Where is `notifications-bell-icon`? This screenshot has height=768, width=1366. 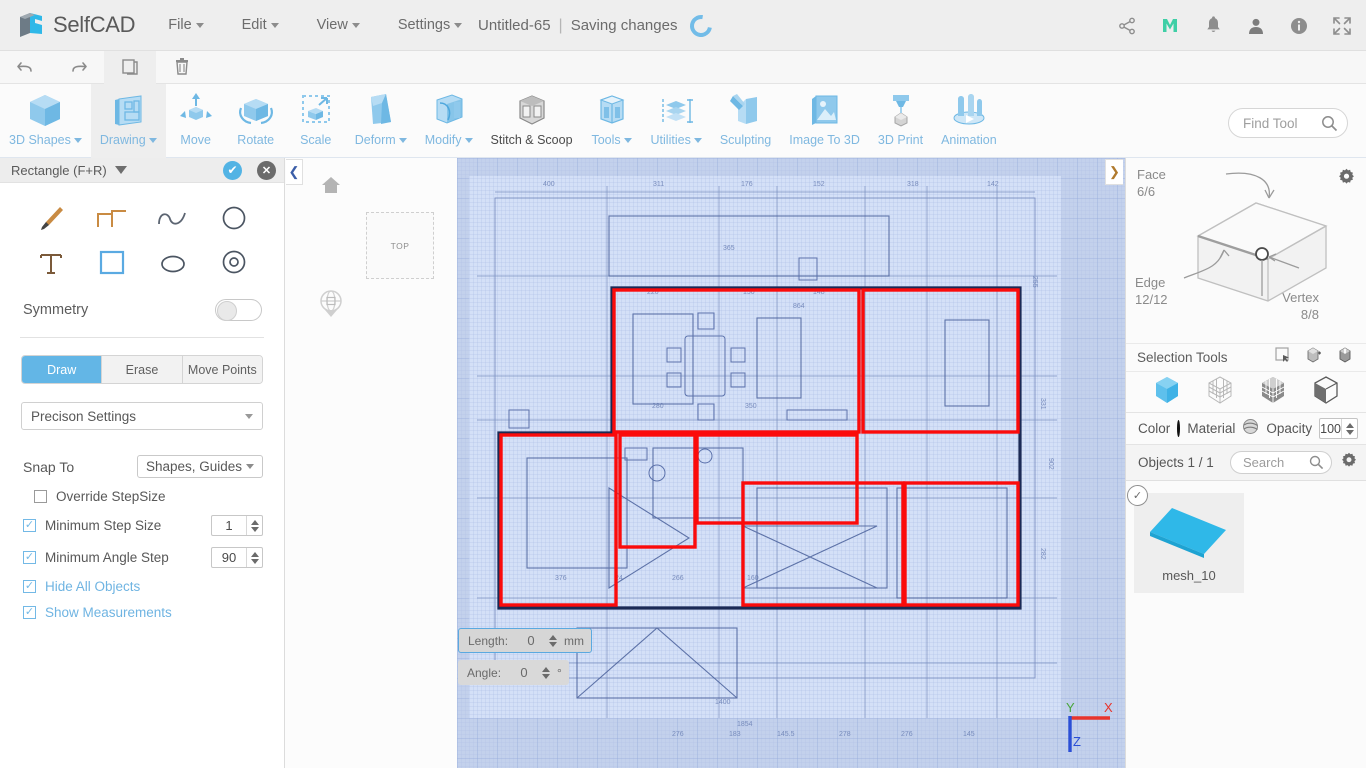
notifications-bell-icon is located at coordinates (1213, 26).